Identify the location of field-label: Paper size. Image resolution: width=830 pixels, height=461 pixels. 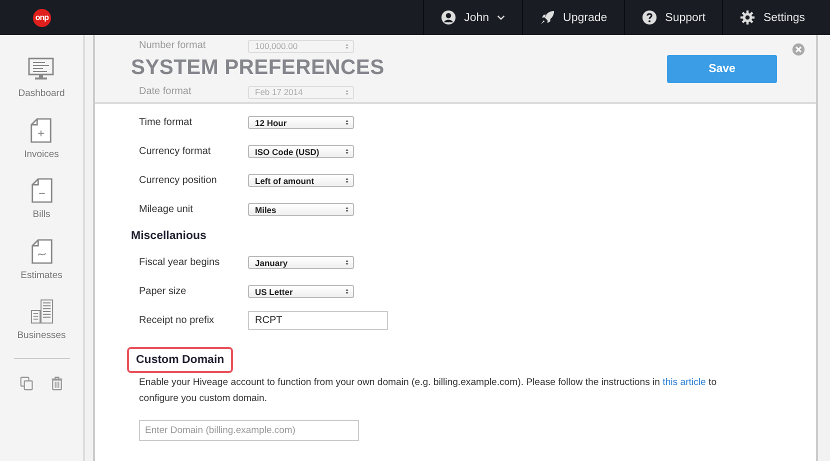
(163, 291).